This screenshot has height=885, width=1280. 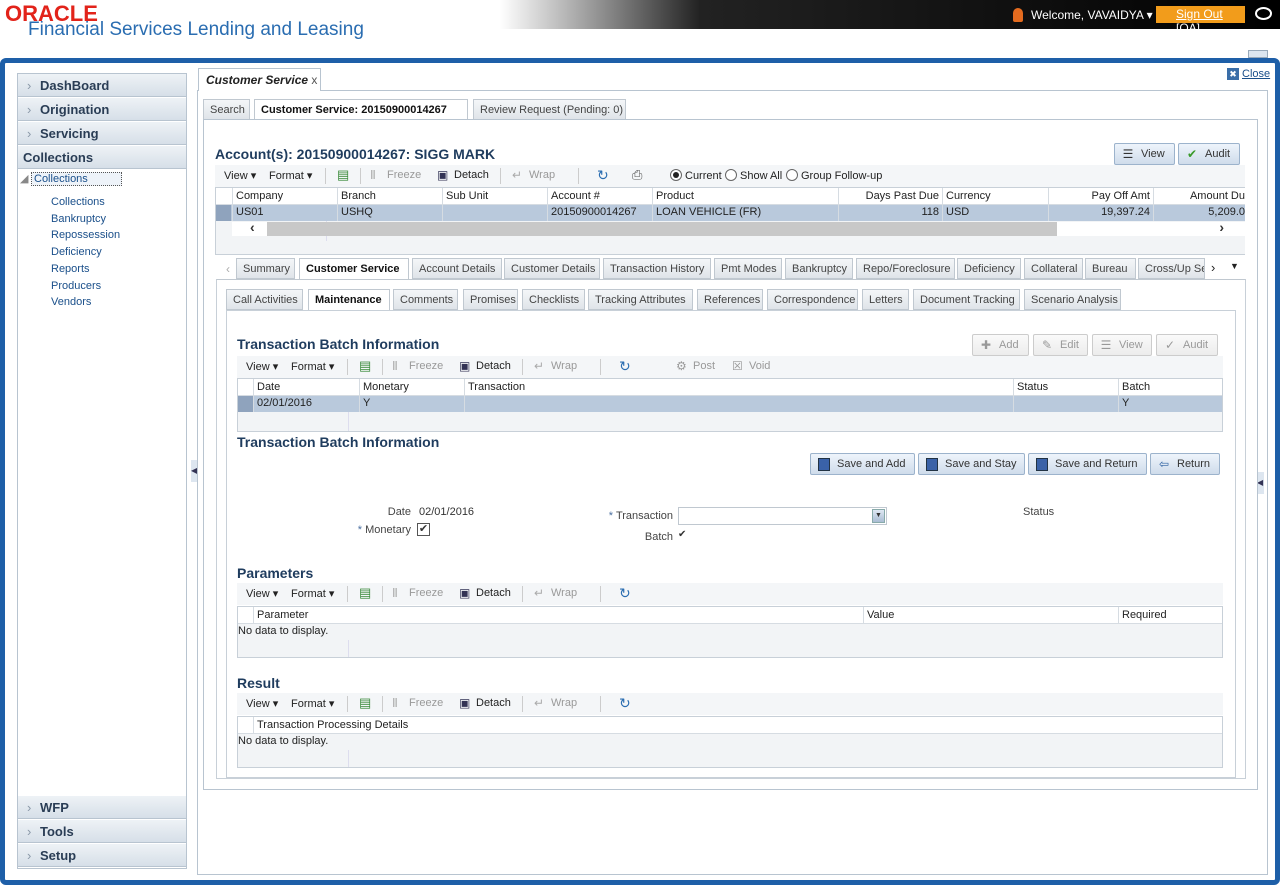 I want to click on welcome-menu: Welcome, VAVAIDYA ▾, so click(x=1092, y=15).